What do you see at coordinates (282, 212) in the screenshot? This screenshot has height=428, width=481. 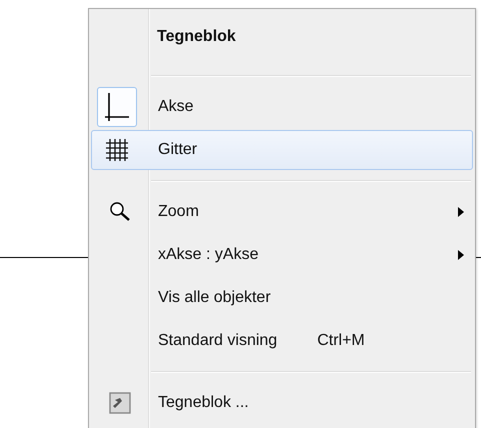 I see `menu-item: Zoom` at bounding box center [282, 212].